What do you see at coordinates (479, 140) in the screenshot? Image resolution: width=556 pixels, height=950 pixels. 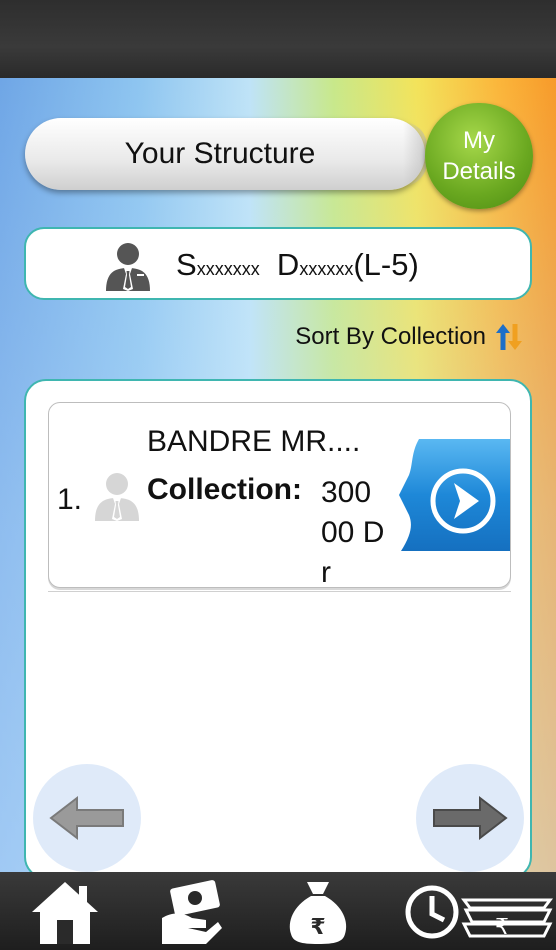 I see `my-details-label-line1: My` at bounding box center [479, 140].